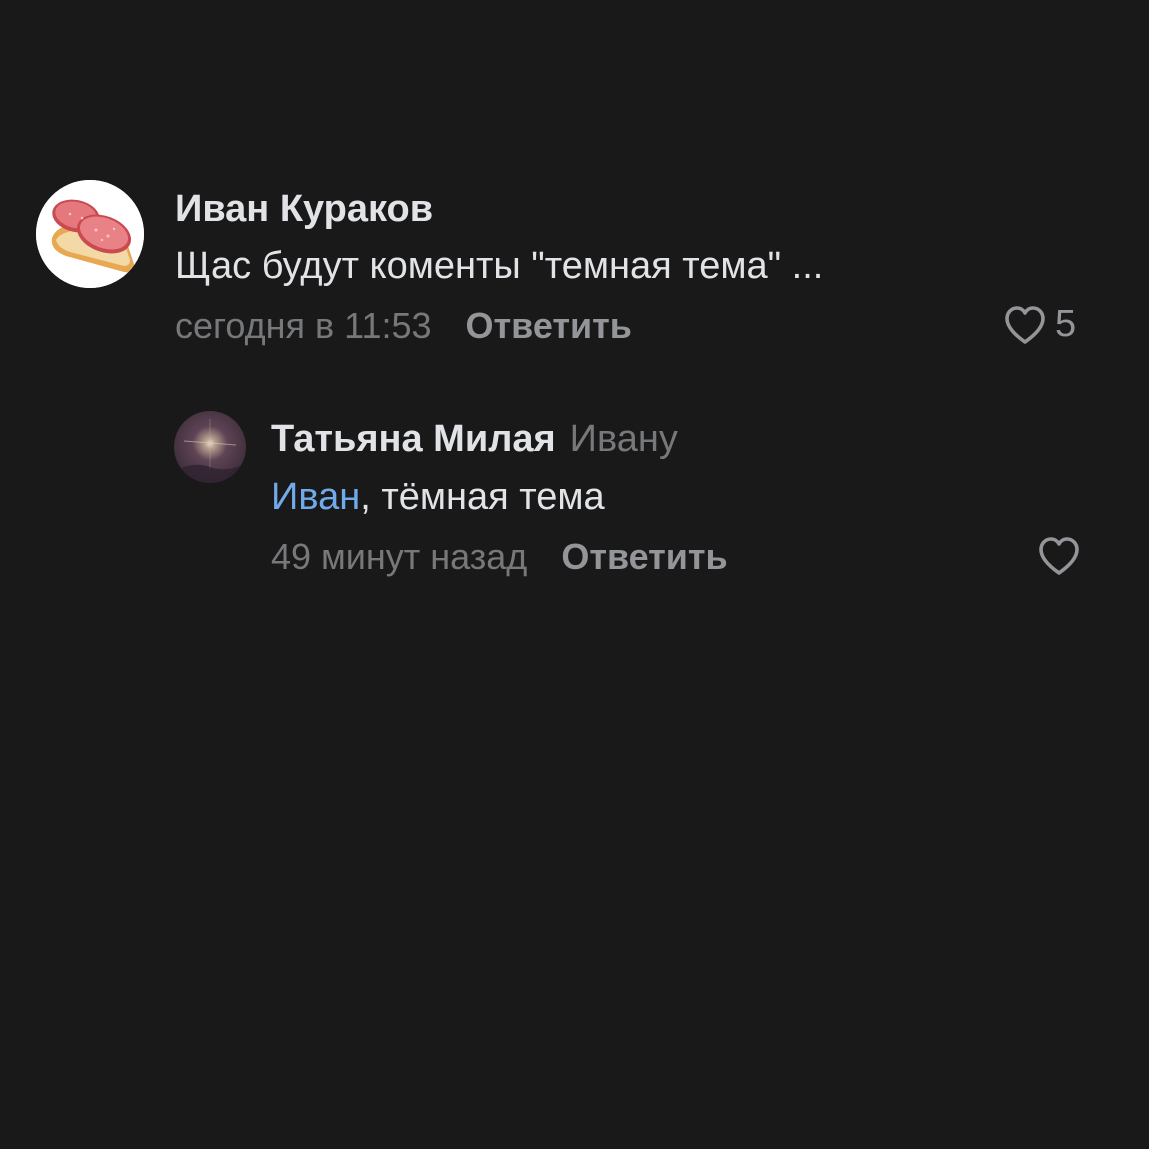  I want to click on reply-meta: 49 минут назад Ответить, so click(499, 557).